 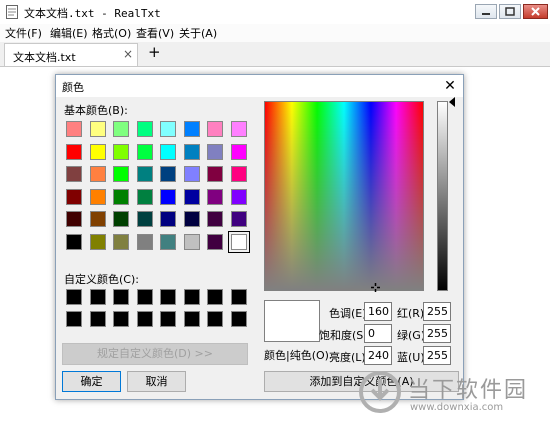 What do you see at coordinates (23, 33) in the screenshot?
I see `menu-file: 文件(F)` at bounding box center [23, 33].